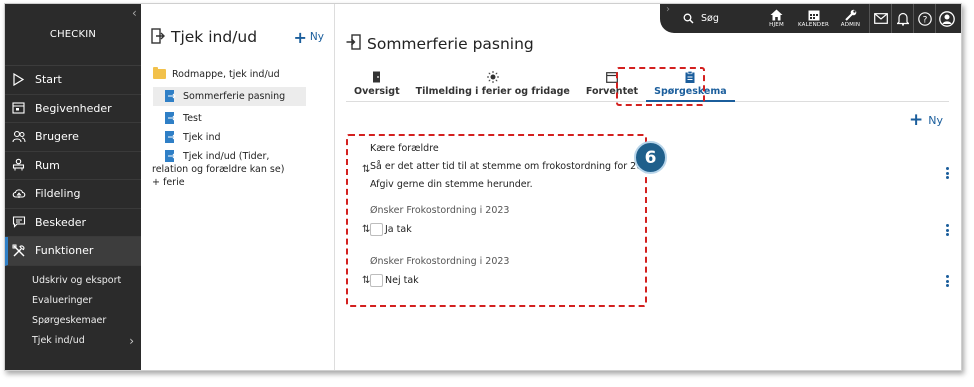  What do you see at coordinates (77, 280) in the screenshot?
I see `subnav-item-label: Udskriv og eksport` at bounding box center [77, 280].